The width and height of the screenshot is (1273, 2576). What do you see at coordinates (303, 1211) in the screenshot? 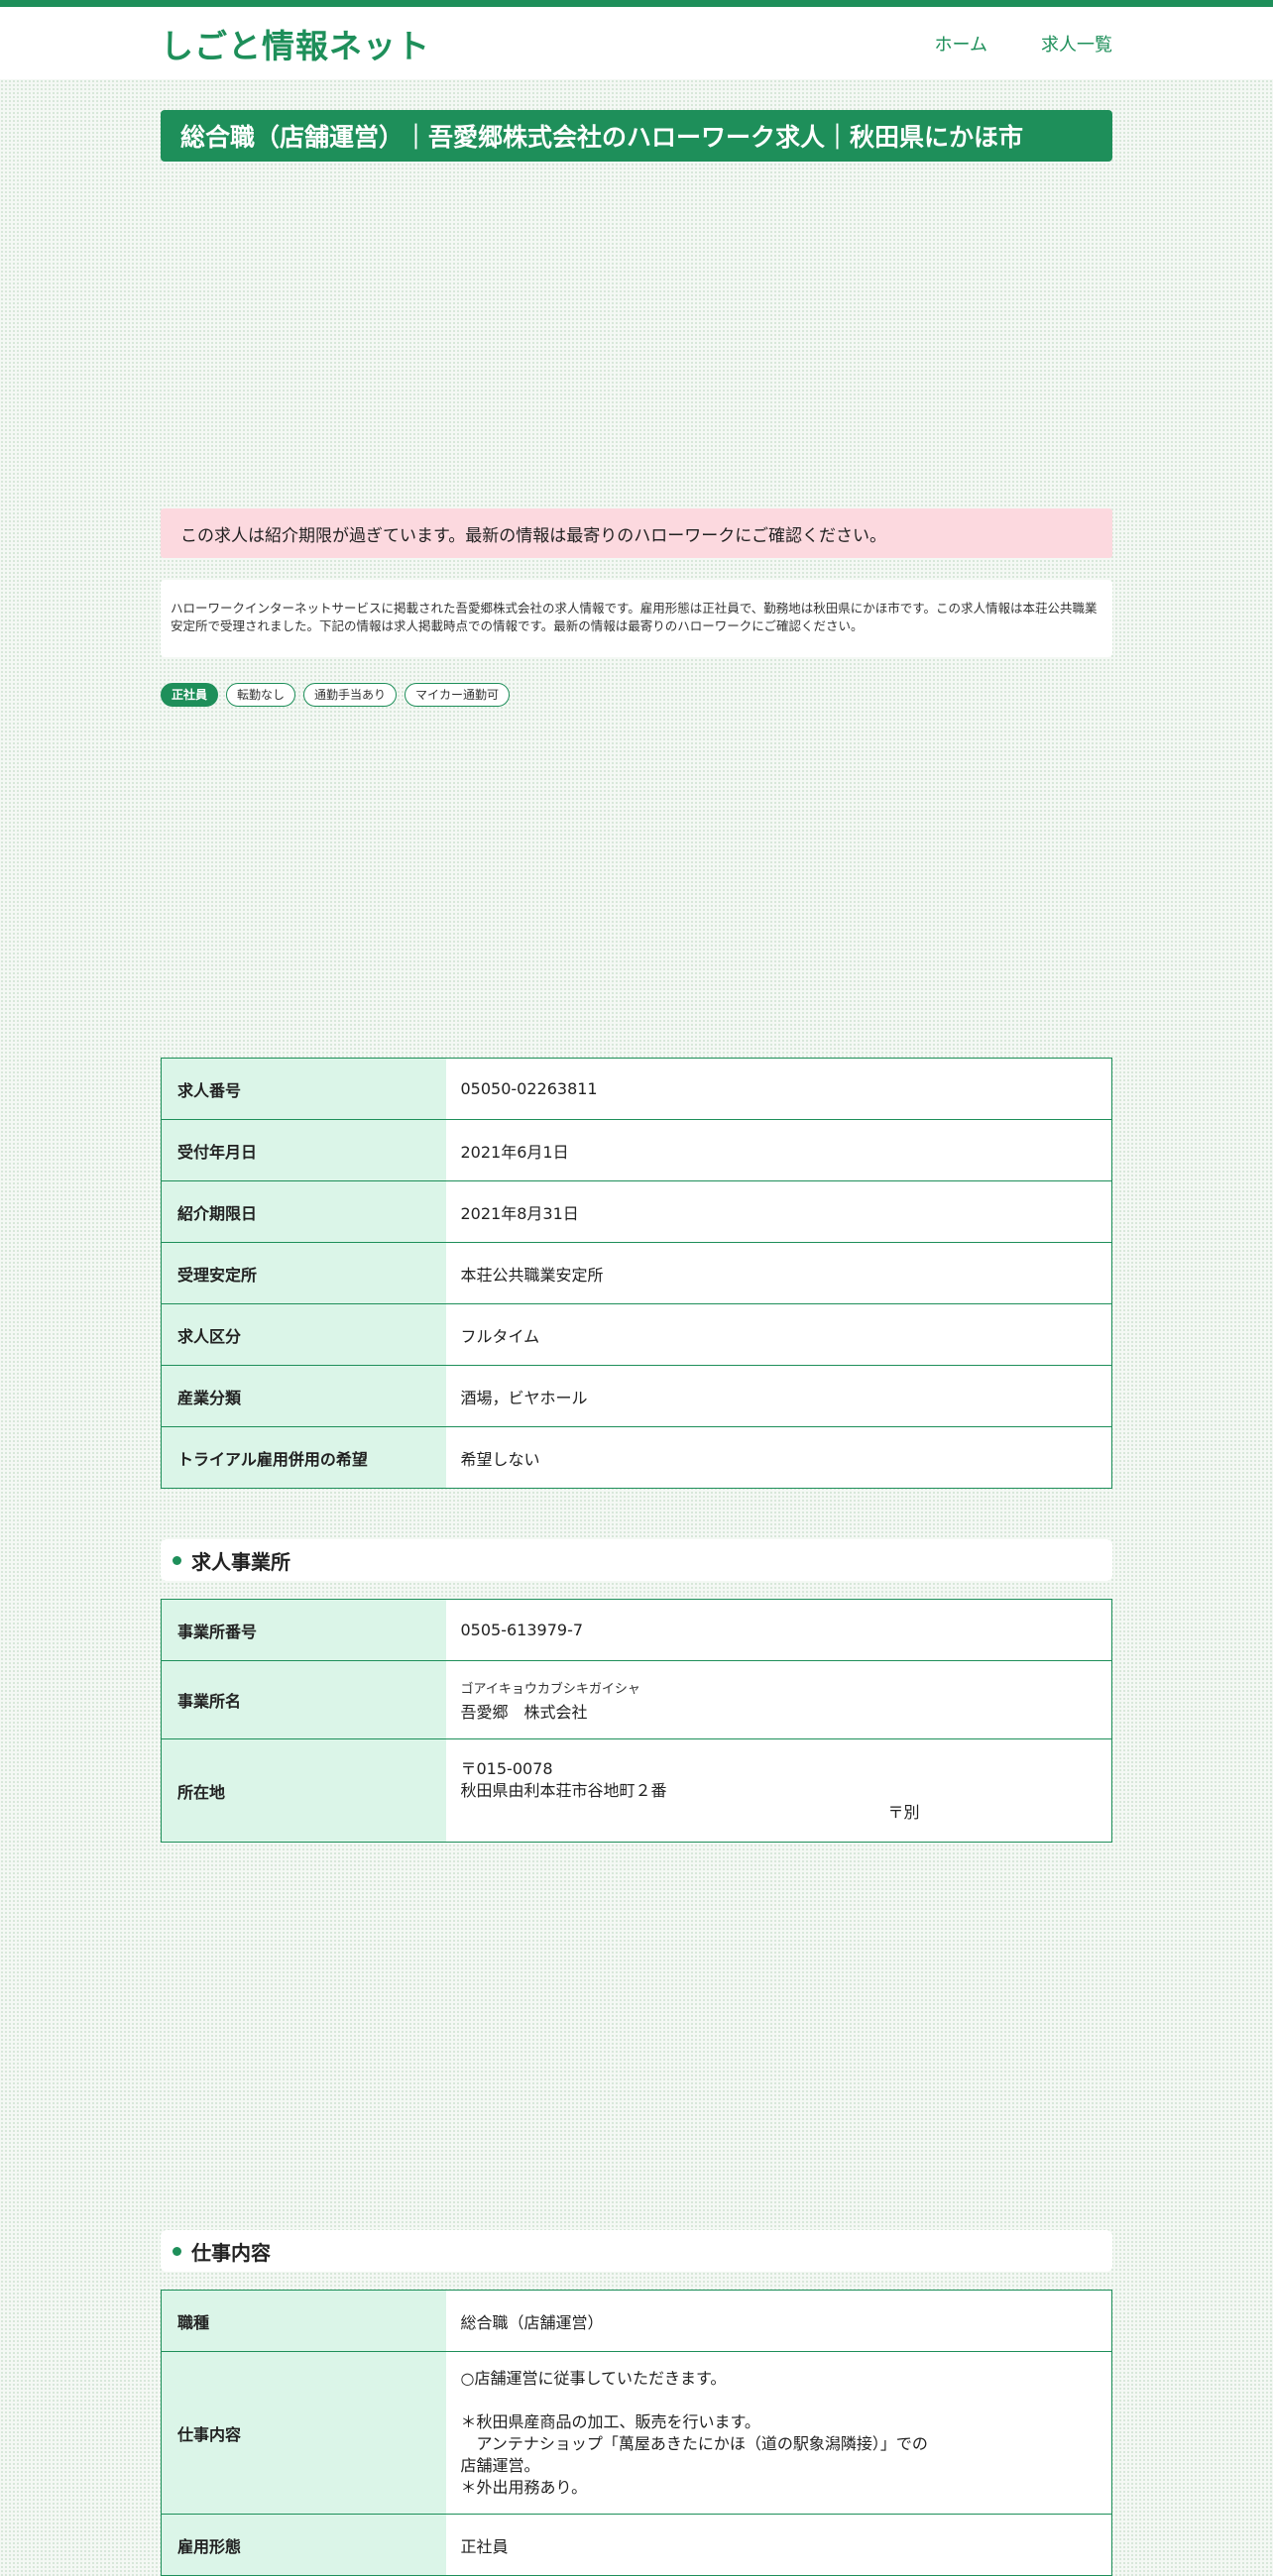
I see `row-label: 紹介期限日` at bounding box center [303, 1211].